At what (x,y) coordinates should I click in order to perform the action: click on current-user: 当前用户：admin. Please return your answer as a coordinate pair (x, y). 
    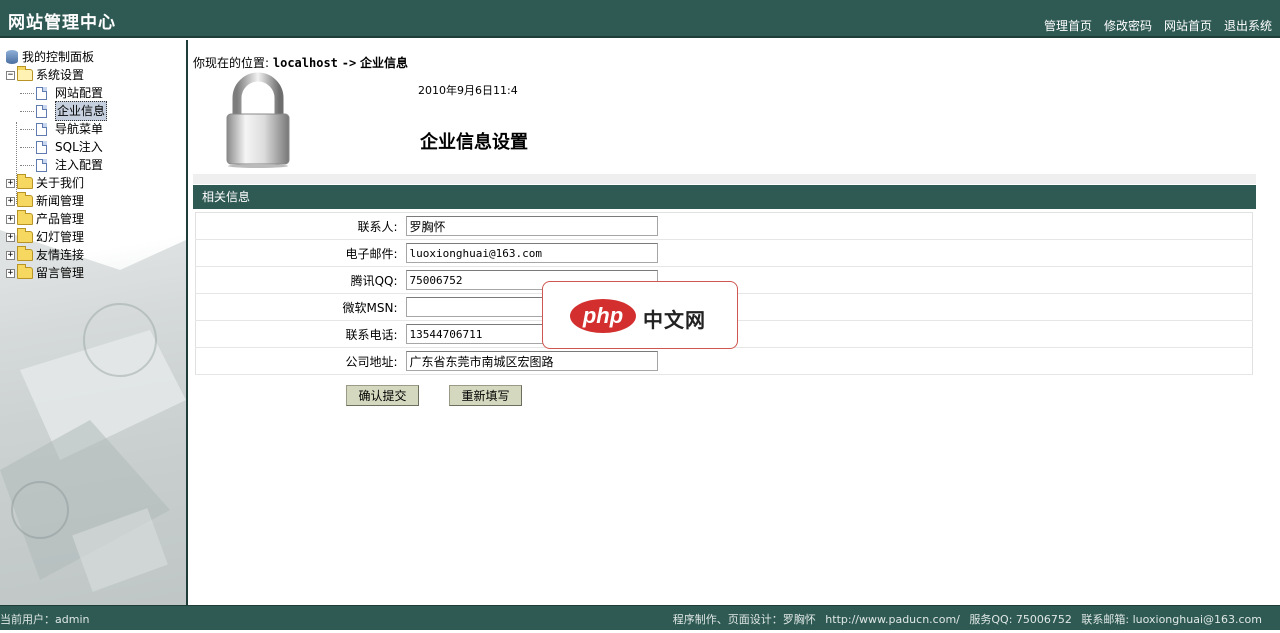
    Looking at the image, I should click on (45, 619).